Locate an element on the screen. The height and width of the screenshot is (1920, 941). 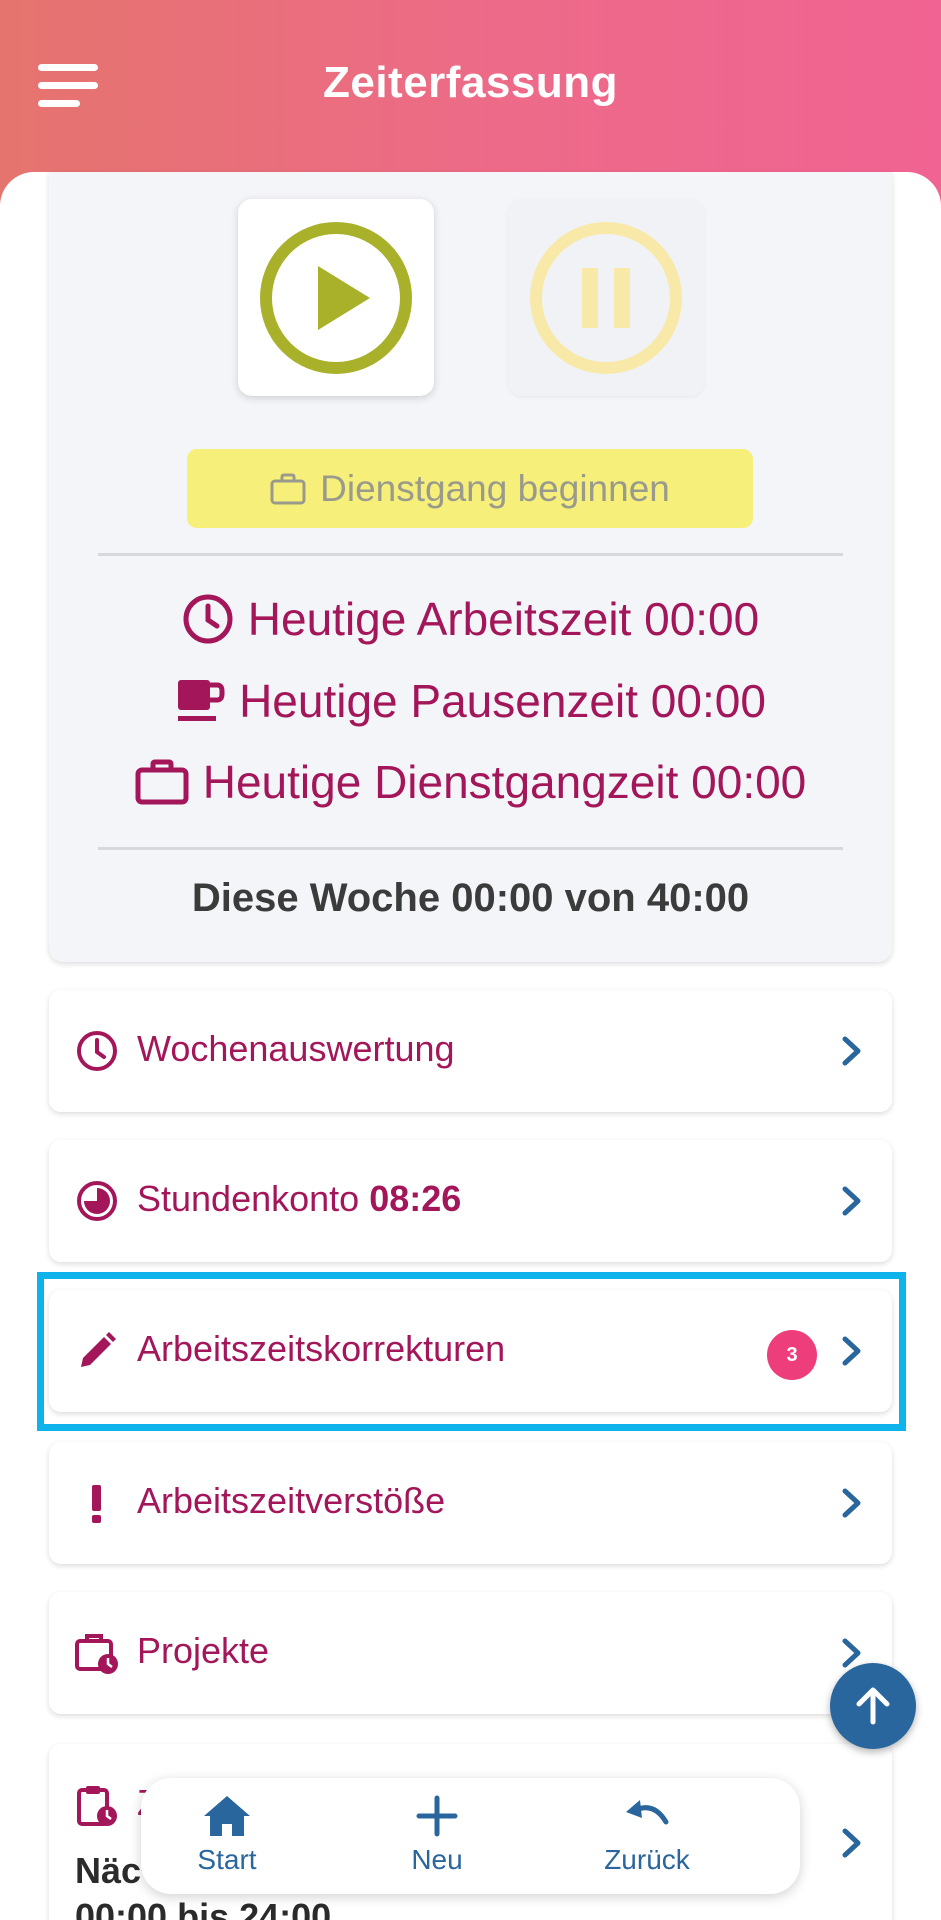
briefcase-clock-icon is located at coordinates (96, 1654).